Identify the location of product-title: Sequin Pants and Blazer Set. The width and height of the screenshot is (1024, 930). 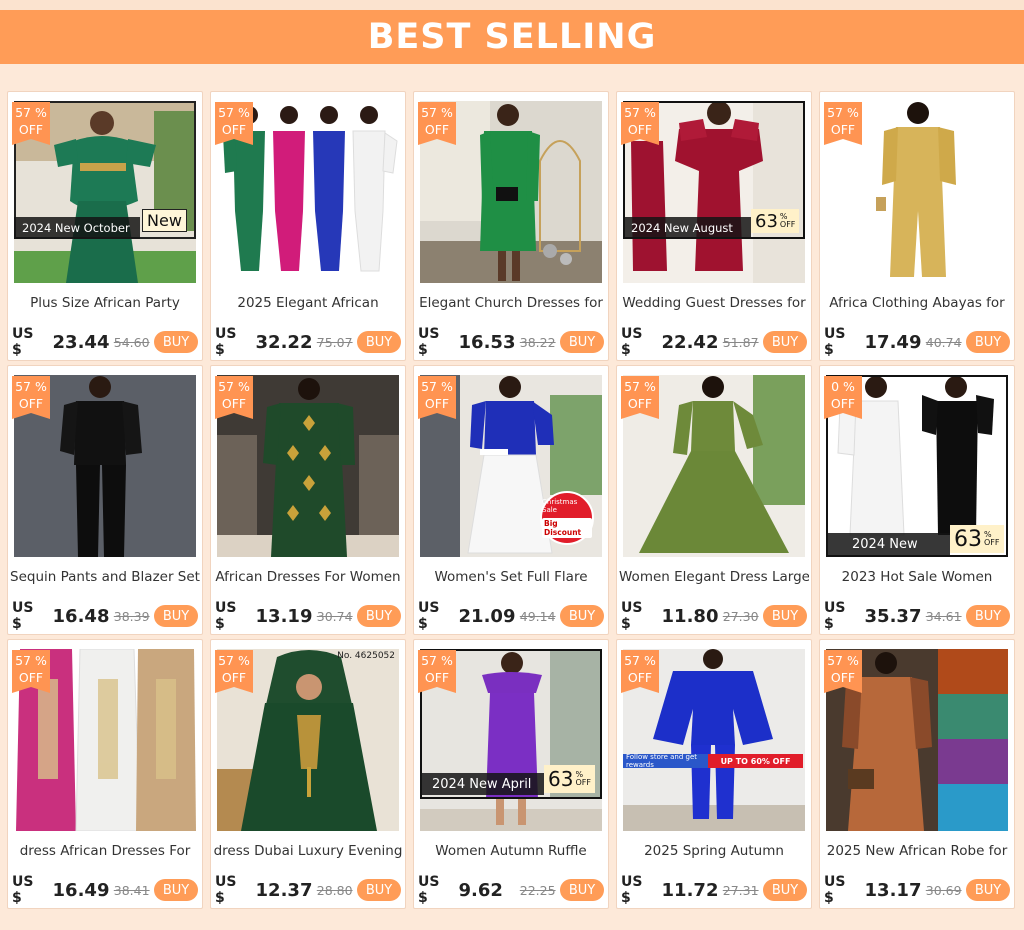
(105, 577).